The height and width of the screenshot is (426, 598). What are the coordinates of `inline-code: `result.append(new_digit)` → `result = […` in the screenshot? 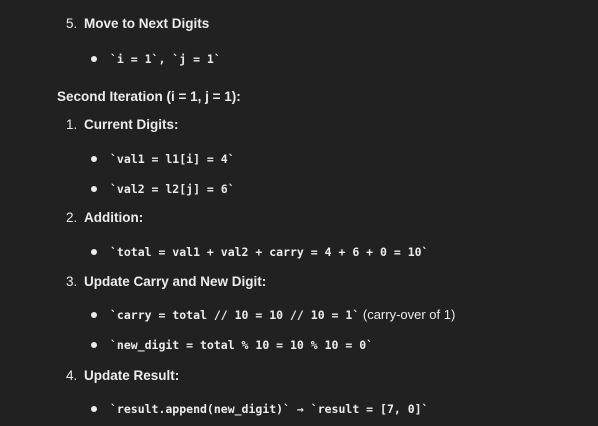 It's located at (269, 409).